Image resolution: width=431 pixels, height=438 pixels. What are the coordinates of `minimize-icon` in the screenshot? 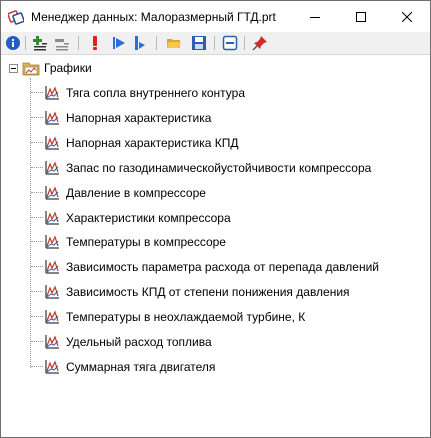 It's located at (315, 17).